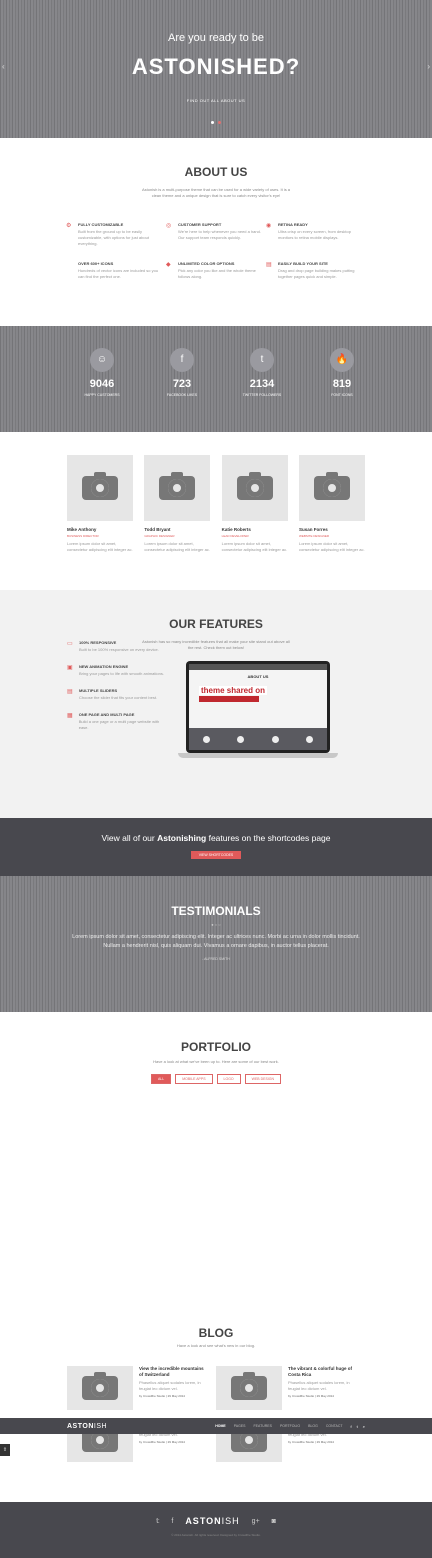 The width and height of the screenshot is (432, 1558). What do you see at coordinates (70, 692) in the screenshot?
I see `slider-icon: ▤` at bounding box center [70, 692].